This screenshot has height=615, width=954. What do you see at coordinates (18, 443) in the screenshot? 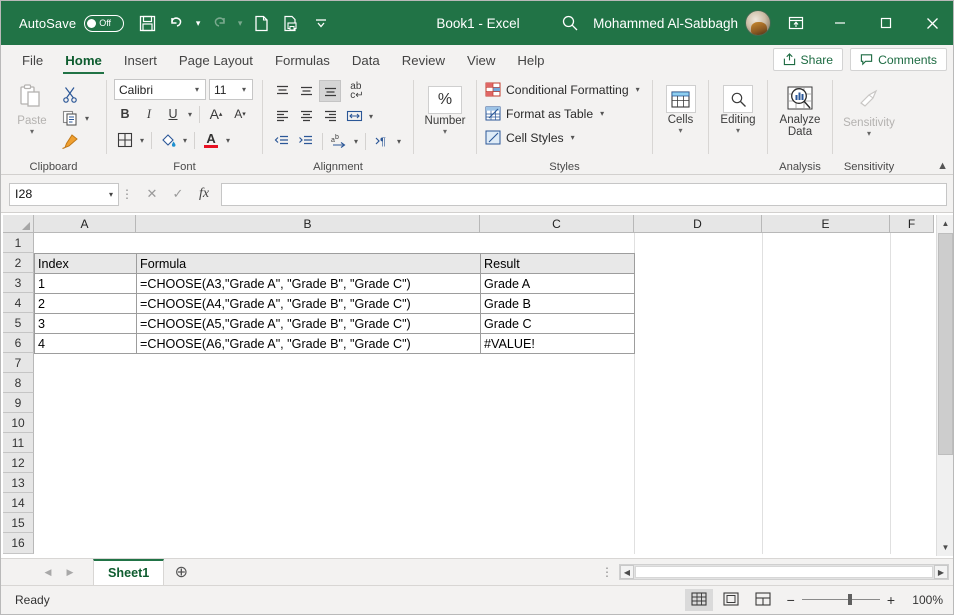
I see `row-header-11: 11` at bounding box center [18, 443].